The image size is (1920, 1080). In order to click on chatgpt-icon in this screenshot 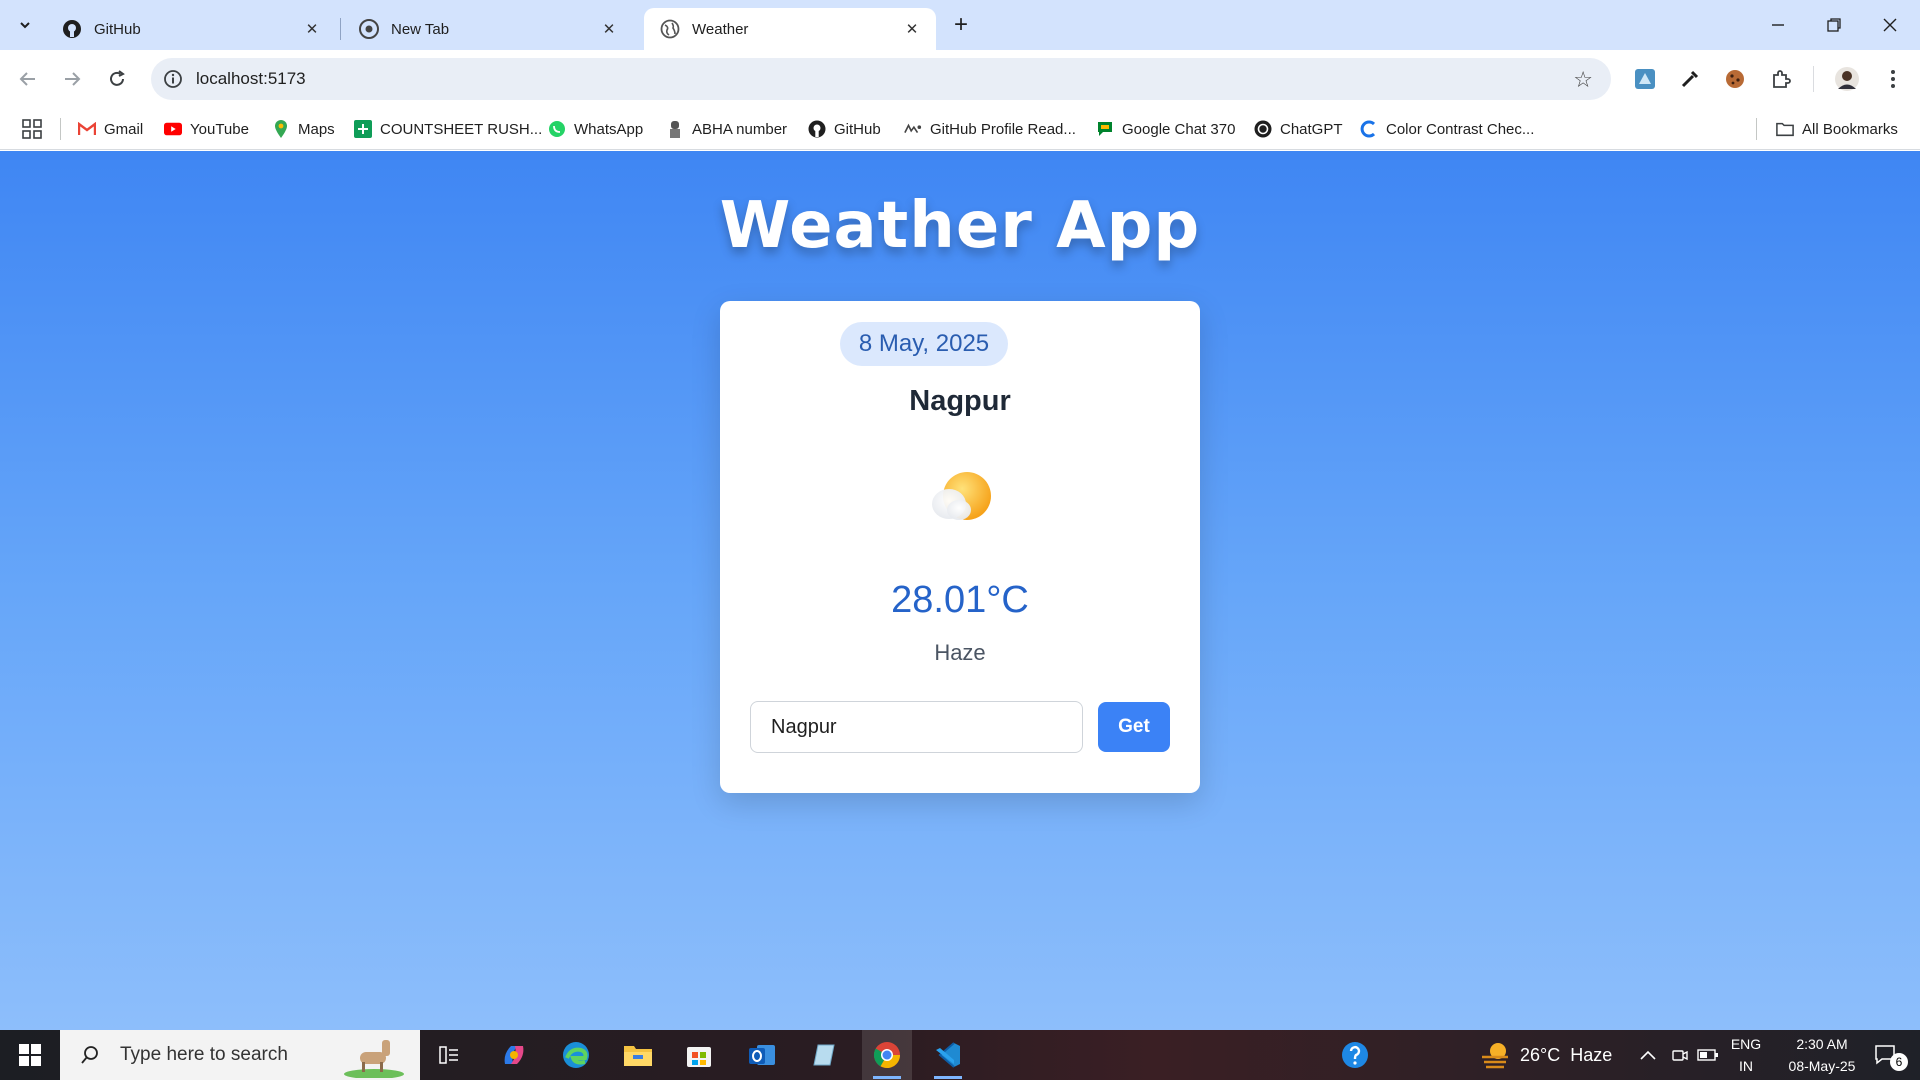, I will do `click(1263, 129)`.